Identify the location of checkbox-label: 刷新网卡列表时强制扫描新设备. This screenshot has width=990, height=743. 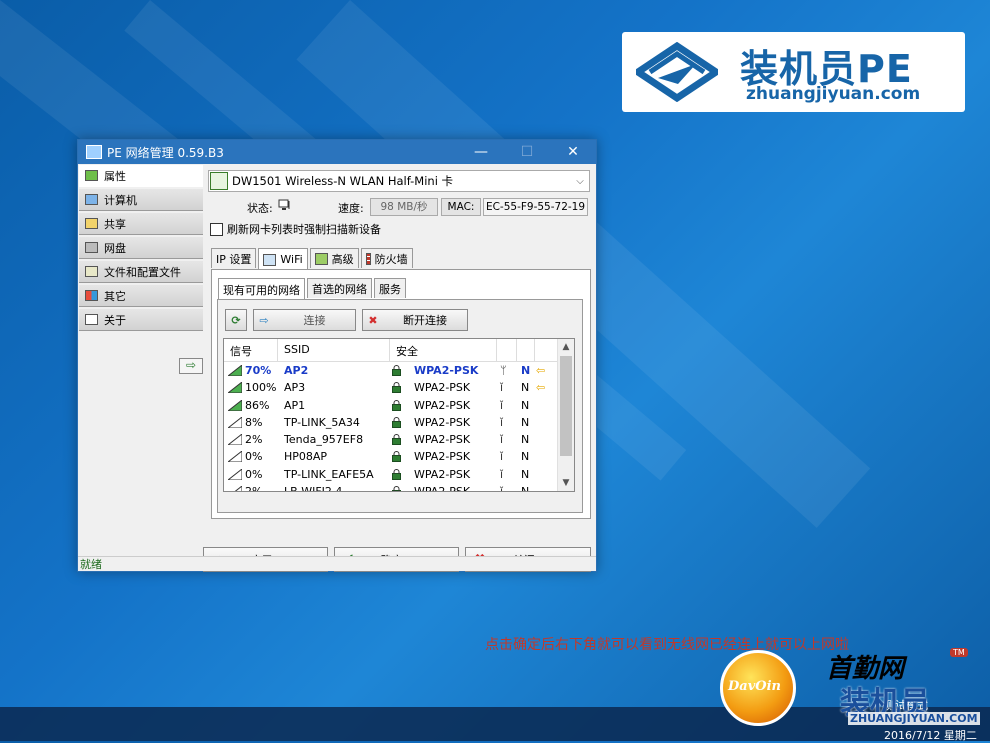
(304, 229).